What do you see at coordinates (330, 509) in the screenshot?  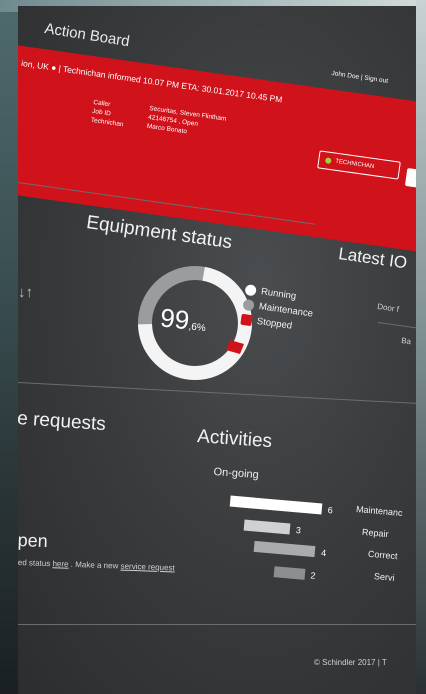 I see `activity-value: 6` at bounding box center [330, 509].